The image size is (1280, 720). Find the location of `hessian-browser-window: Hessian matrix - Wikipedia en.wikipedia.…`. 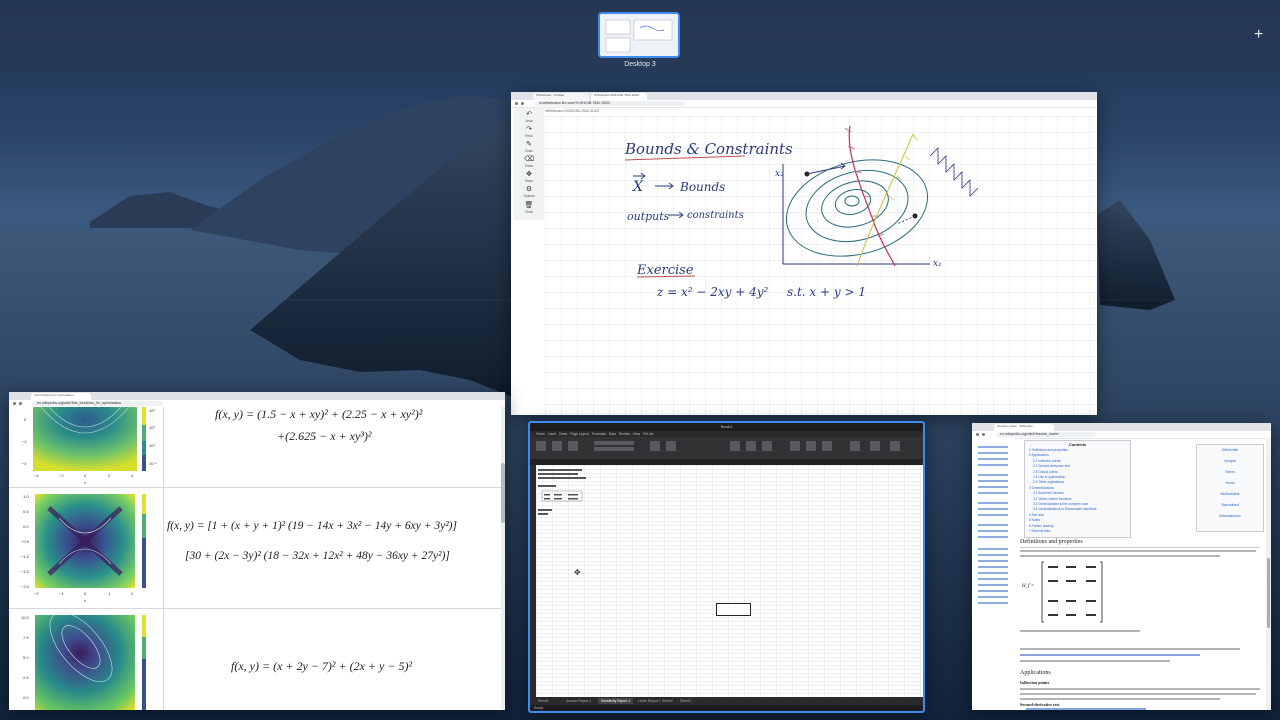

hessian-browser-window: Hessian matrix - Wikipedia en.wikipedia.… is located at coordinates (1121, 566).